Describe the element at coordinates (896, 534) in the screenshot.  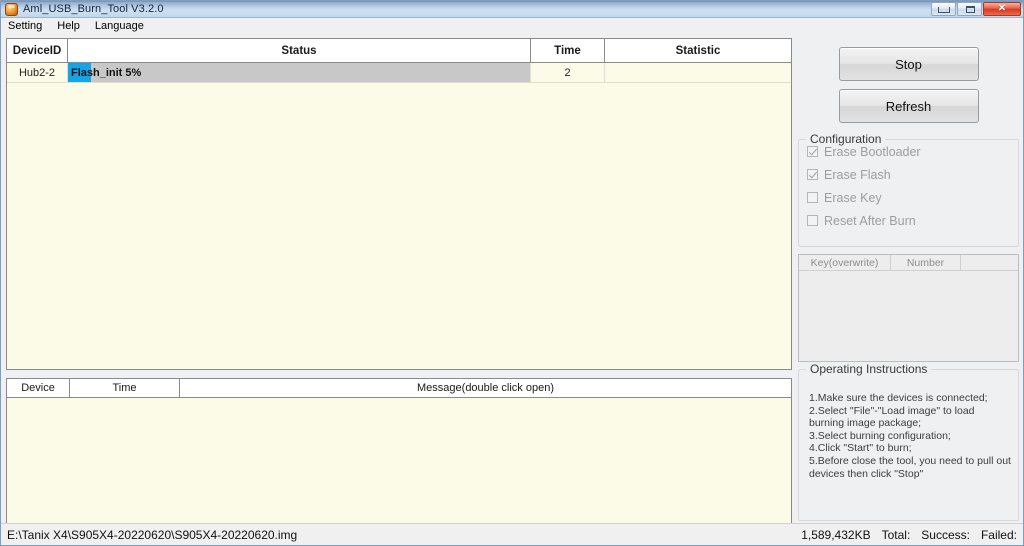
I see `status-total: Total:` at that location.